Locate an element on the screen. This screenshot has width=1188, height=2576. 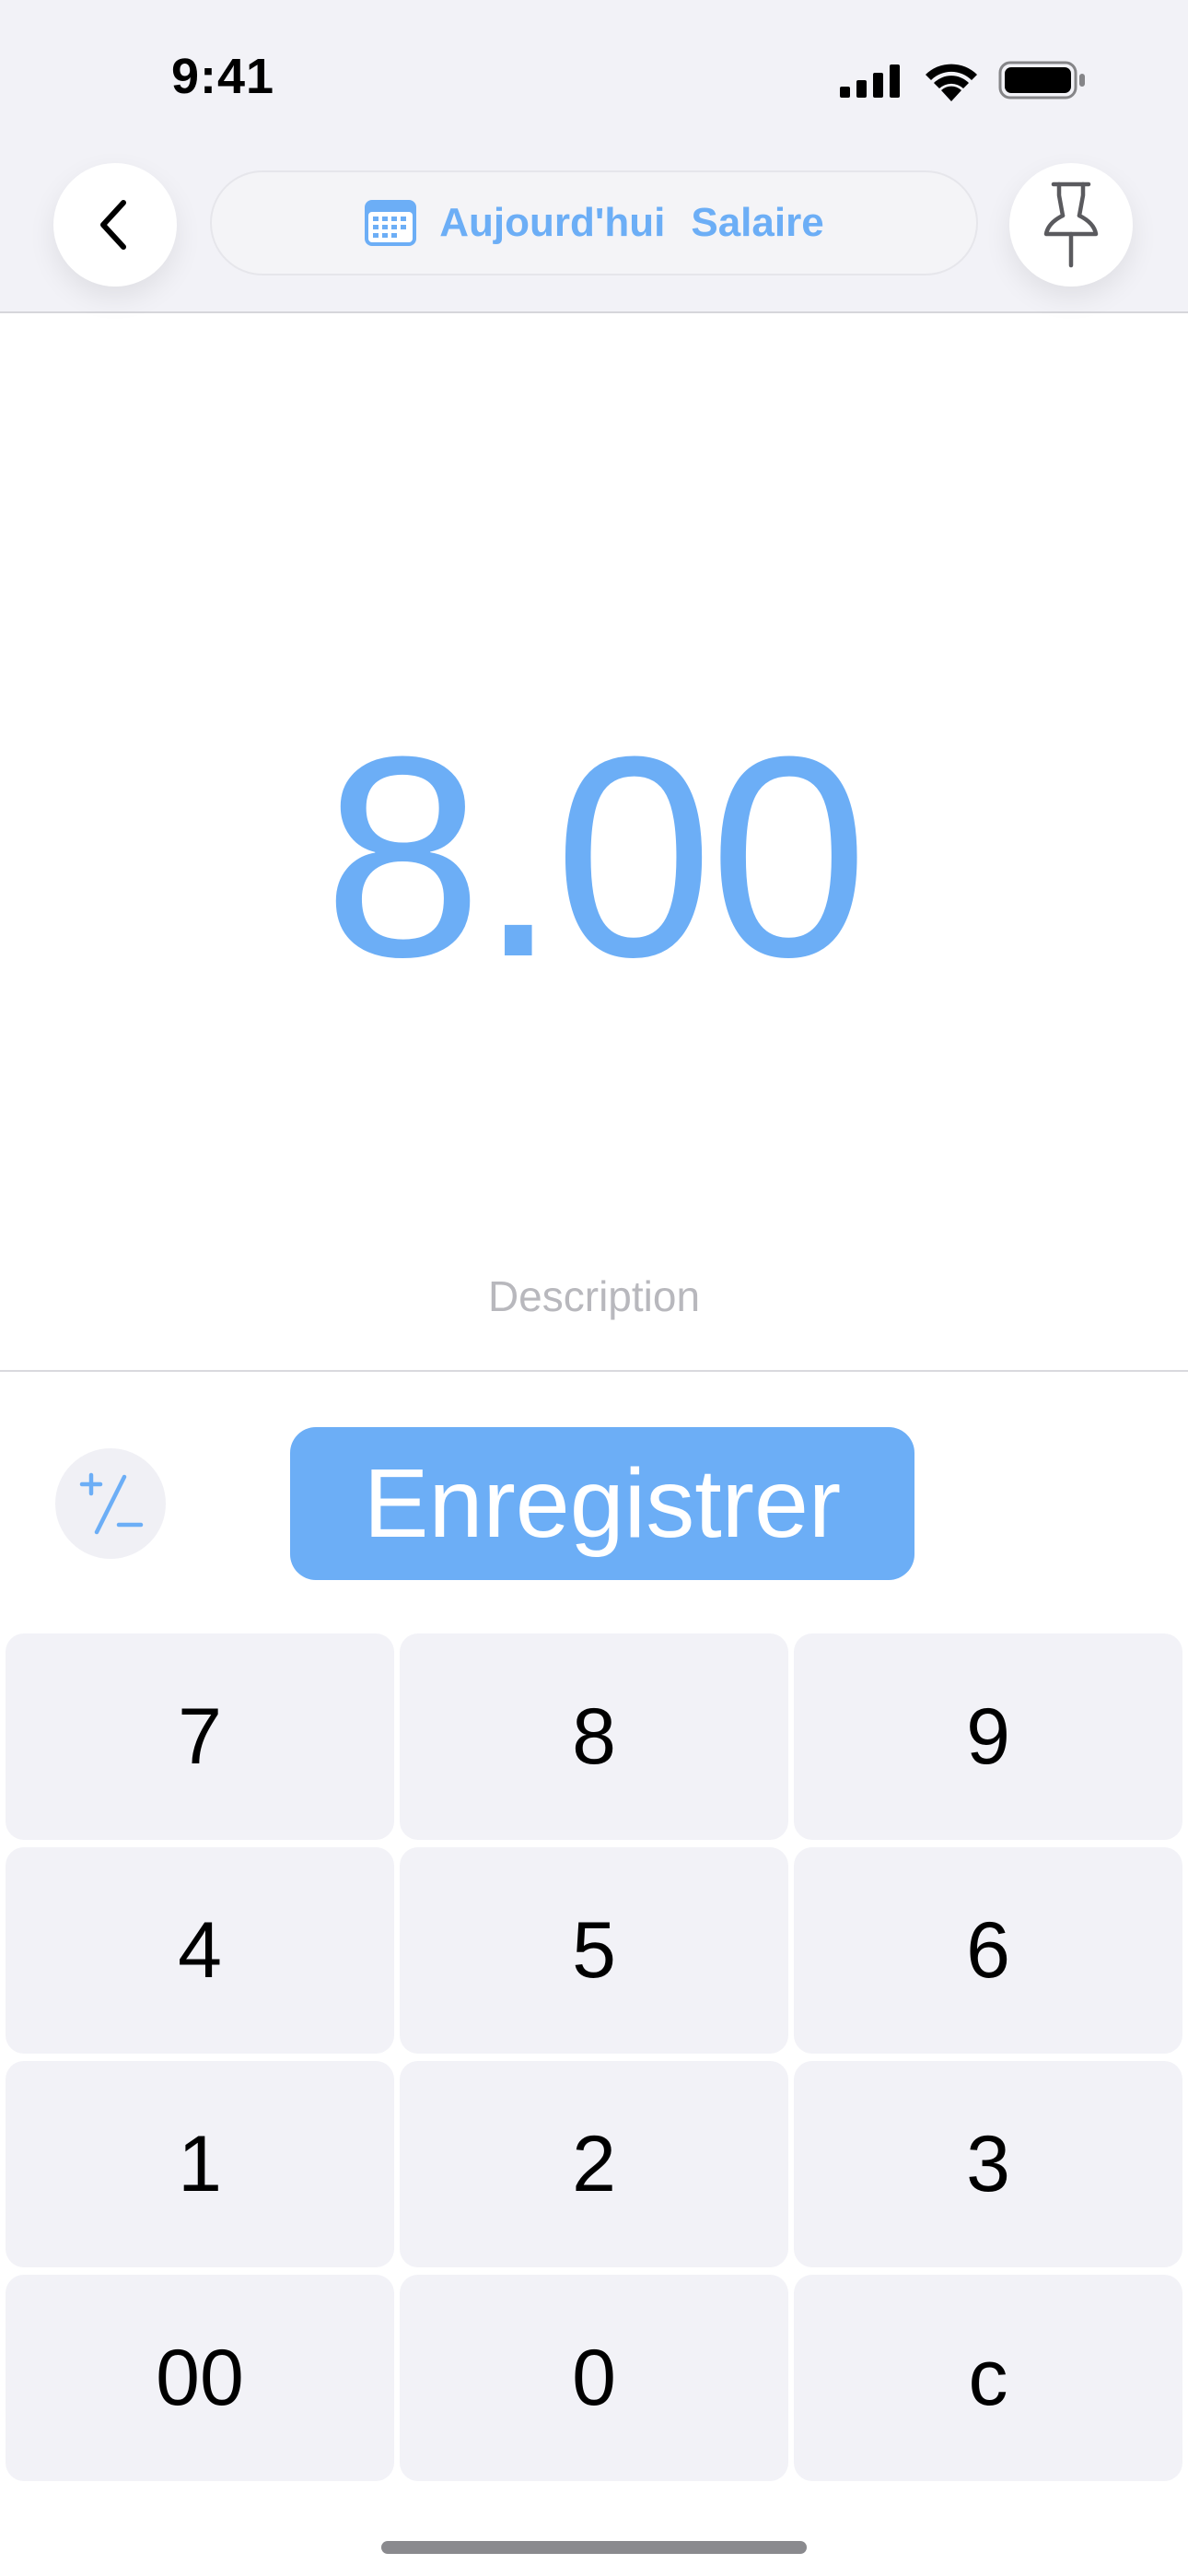
key-clear: c is located at coordinates (988, 2378).